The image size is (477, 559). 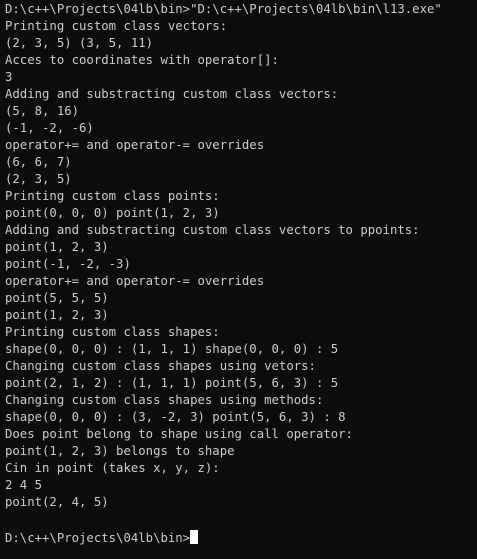 What do you see at coordinates (112, 213) in the screenshot?
I see `console-line: point(0, 0, 0) point(1, 2, 3)` at bounding box center [112, 213].